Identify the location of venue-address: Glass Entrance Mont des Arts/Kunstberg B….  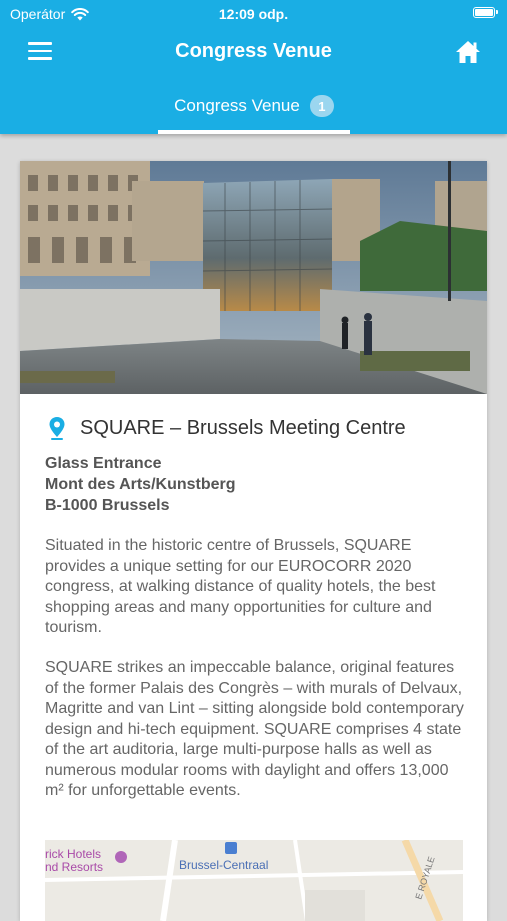
(140, 484).